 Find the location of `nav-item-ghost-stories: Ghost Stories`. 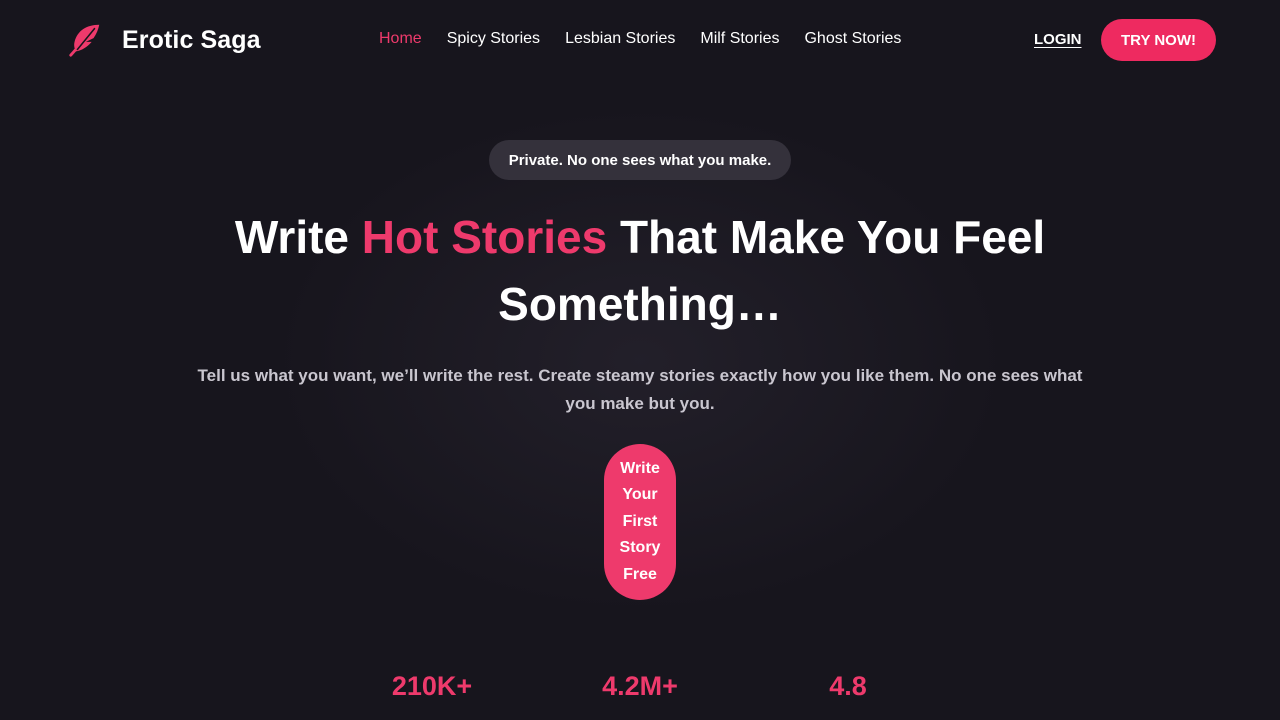

nav-item-ghost-stories: Ghost Stories is located at coordinates (852, 38).